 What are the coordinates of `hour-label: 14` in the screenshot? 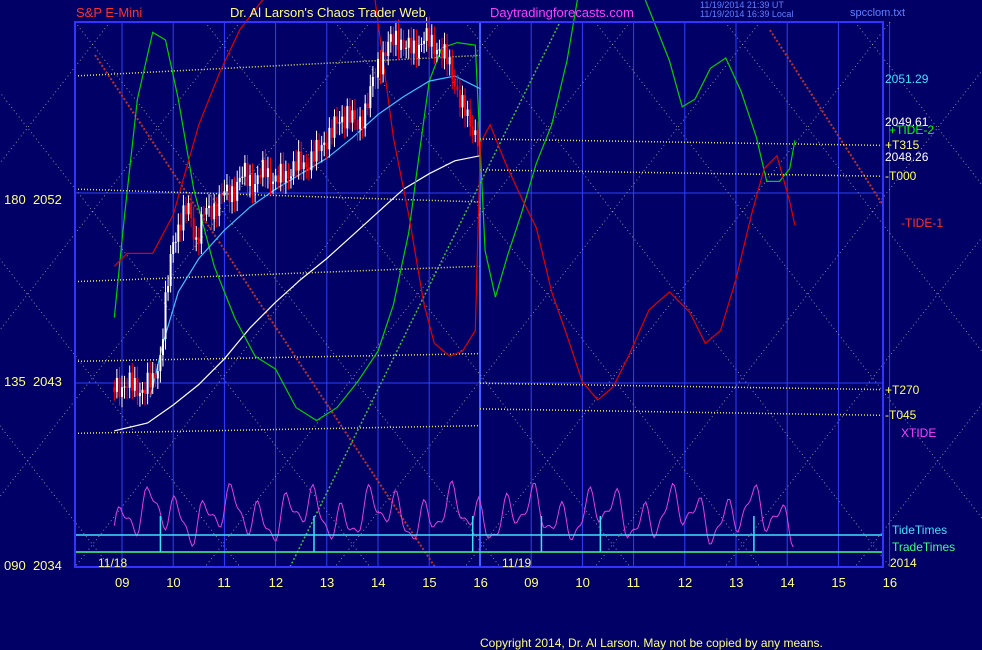 It's located at (378, 582).